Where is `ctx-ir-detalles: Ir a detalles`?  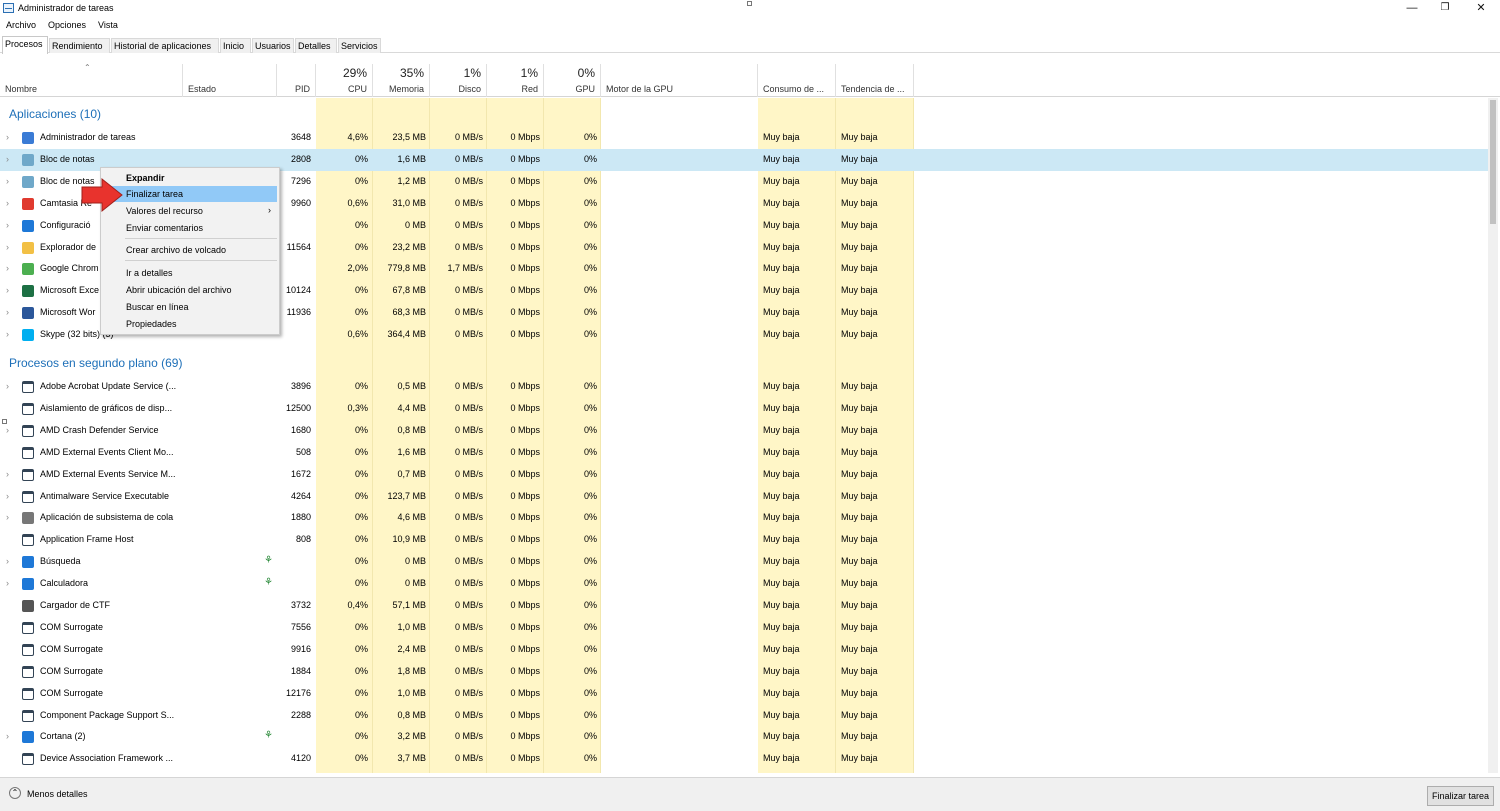 ctx-ir-detalles: Ir a detalles is located at coordinates (190, 273).